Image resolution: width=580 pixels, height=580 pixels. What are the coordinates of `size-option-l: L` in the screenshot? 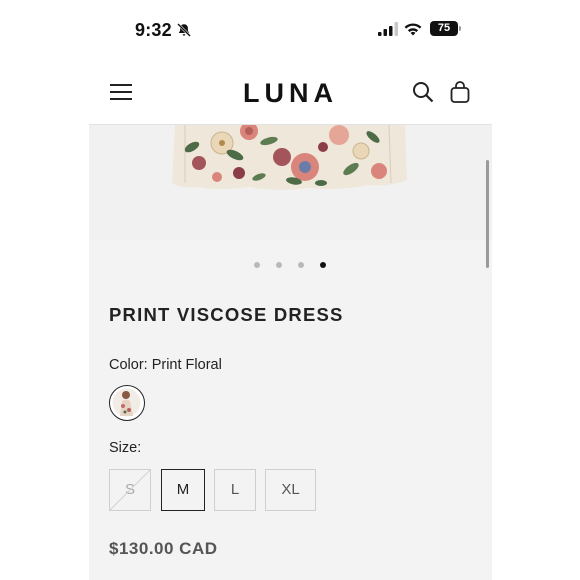 It's located at (235, 490).